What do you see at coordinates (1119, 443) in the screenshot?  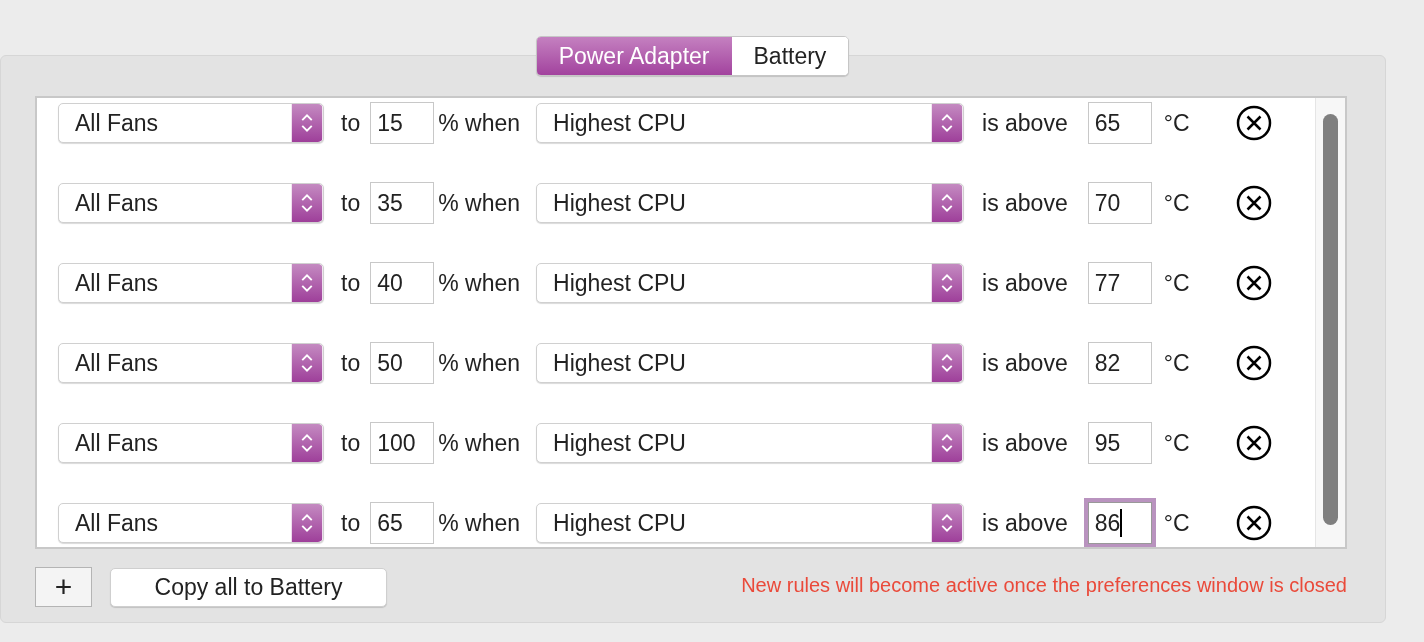 I see `number-field: 95` at bounding box center [1119, 443].